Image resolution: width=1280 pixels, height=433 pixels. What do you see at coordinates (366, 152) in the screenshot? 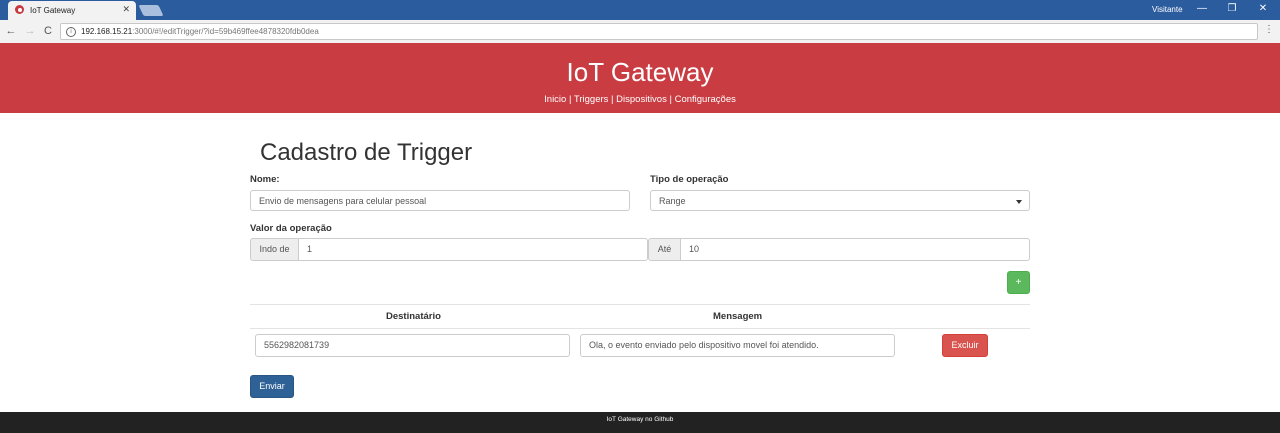
I see `page-title: Cadastro de Trigger` at bounding box center [366, 152].